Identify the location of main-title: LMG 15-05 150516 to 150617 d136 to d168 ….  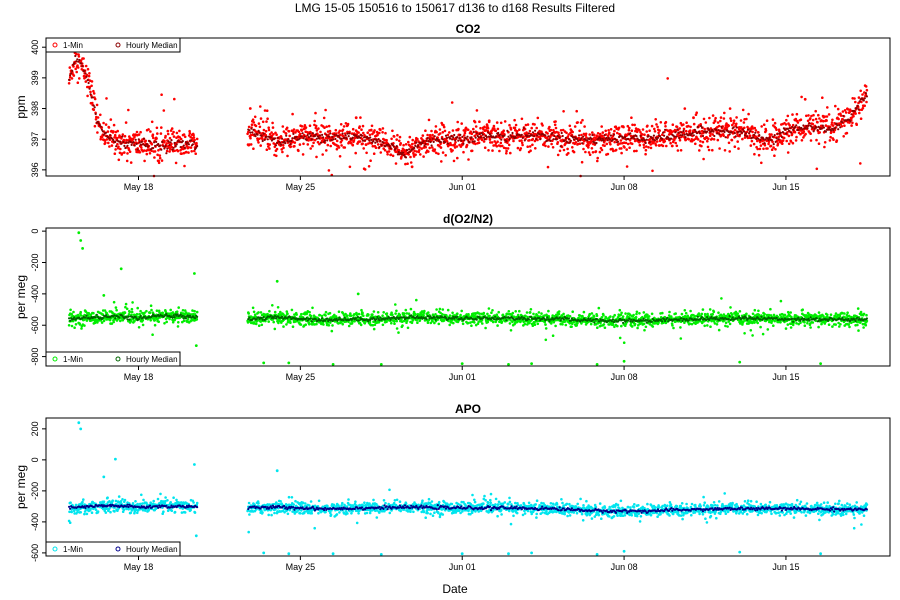
(455, 8).